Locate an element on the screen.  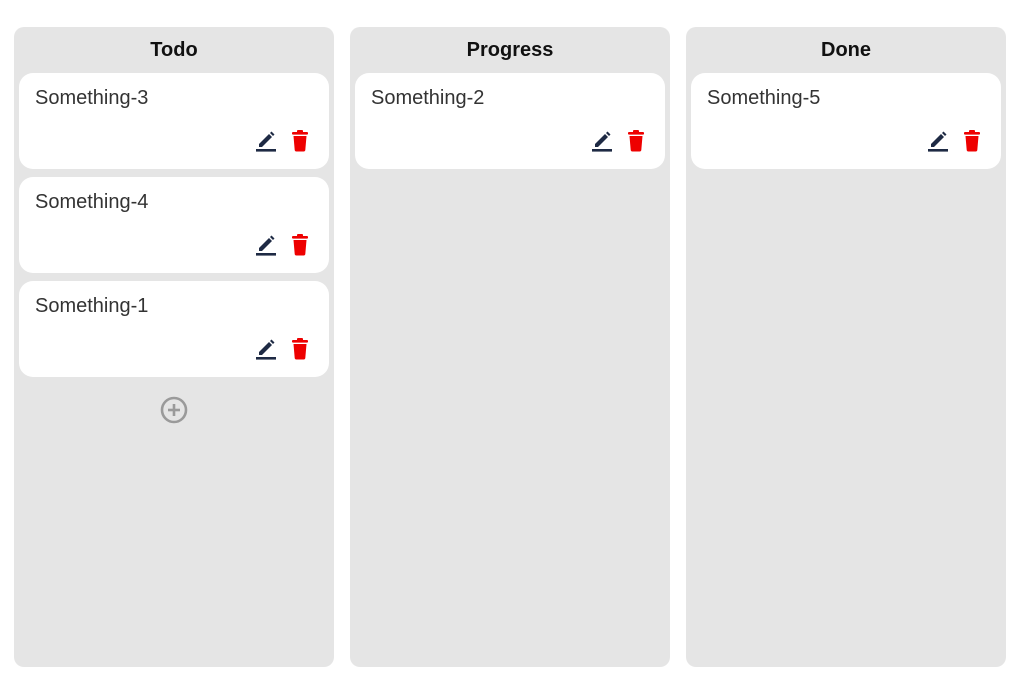
task-card-text: Something-3 is located at coordinates (92, 98).